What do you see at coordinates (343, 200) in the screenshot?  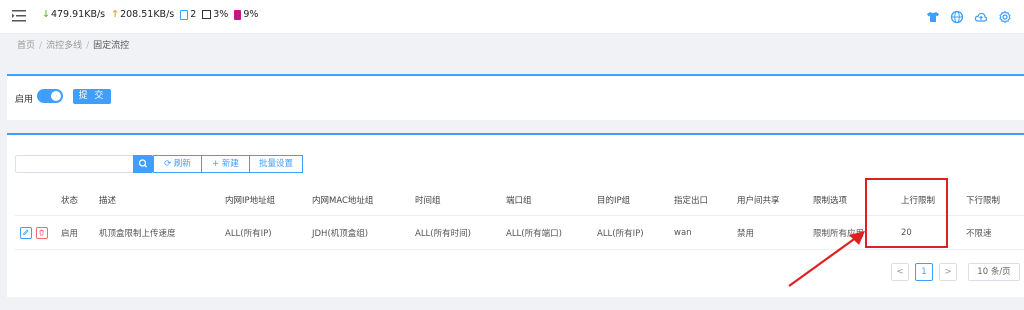 I see `header-cell: 内网MAC地址组` at bounding box center [343, 200].